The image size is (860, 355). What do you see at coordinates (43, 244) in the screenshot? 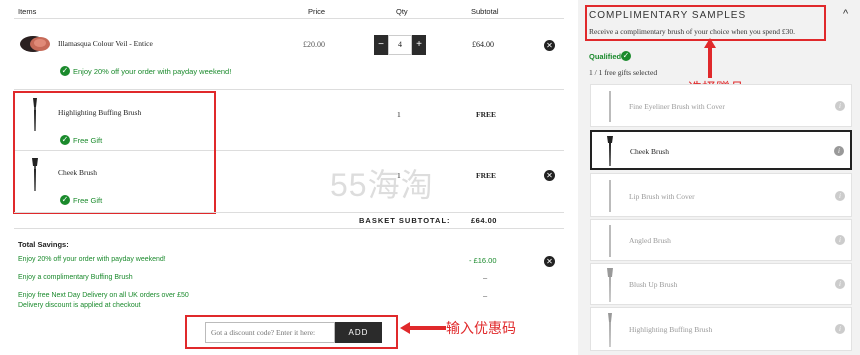
I see `savings-title: Total Savings:` at bounding box center [43, 244].